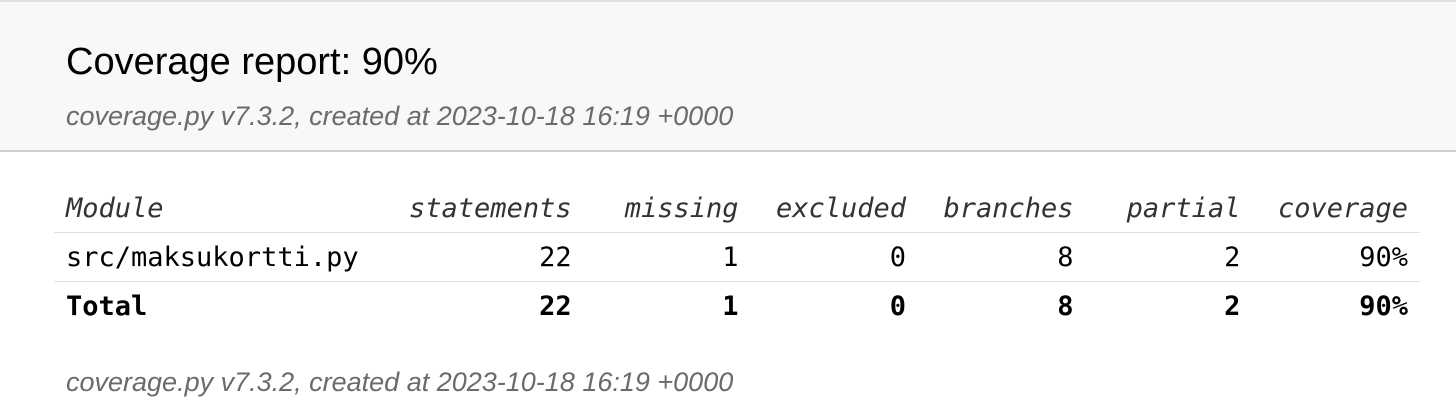 The height and width of the screenshot is (420, 1456). What do you see at coordinates (1065, 306) in the screenshot?
I see `total-branches: 8` at bounding box center [1065, 306].